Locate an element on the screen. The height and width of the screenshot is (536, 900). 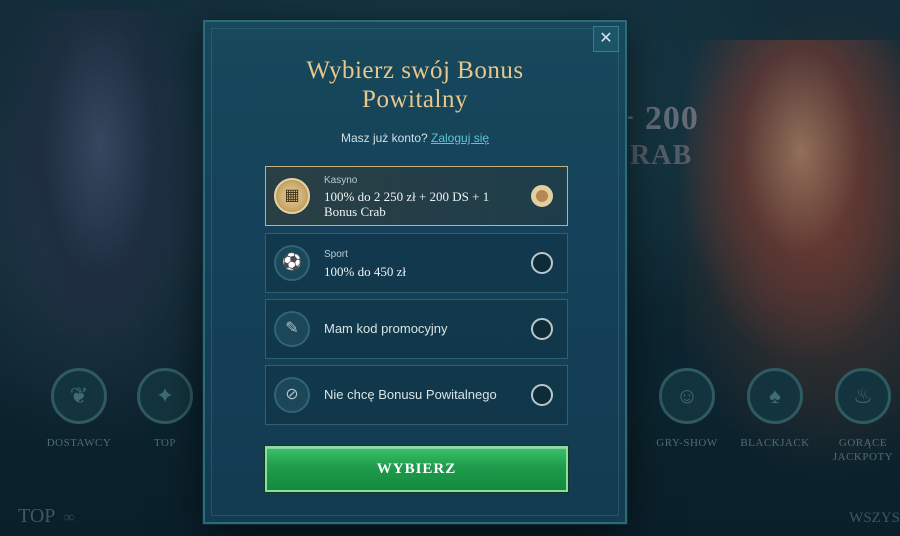
category-label: GRY-SHOW is located at coordinates (687, 443).